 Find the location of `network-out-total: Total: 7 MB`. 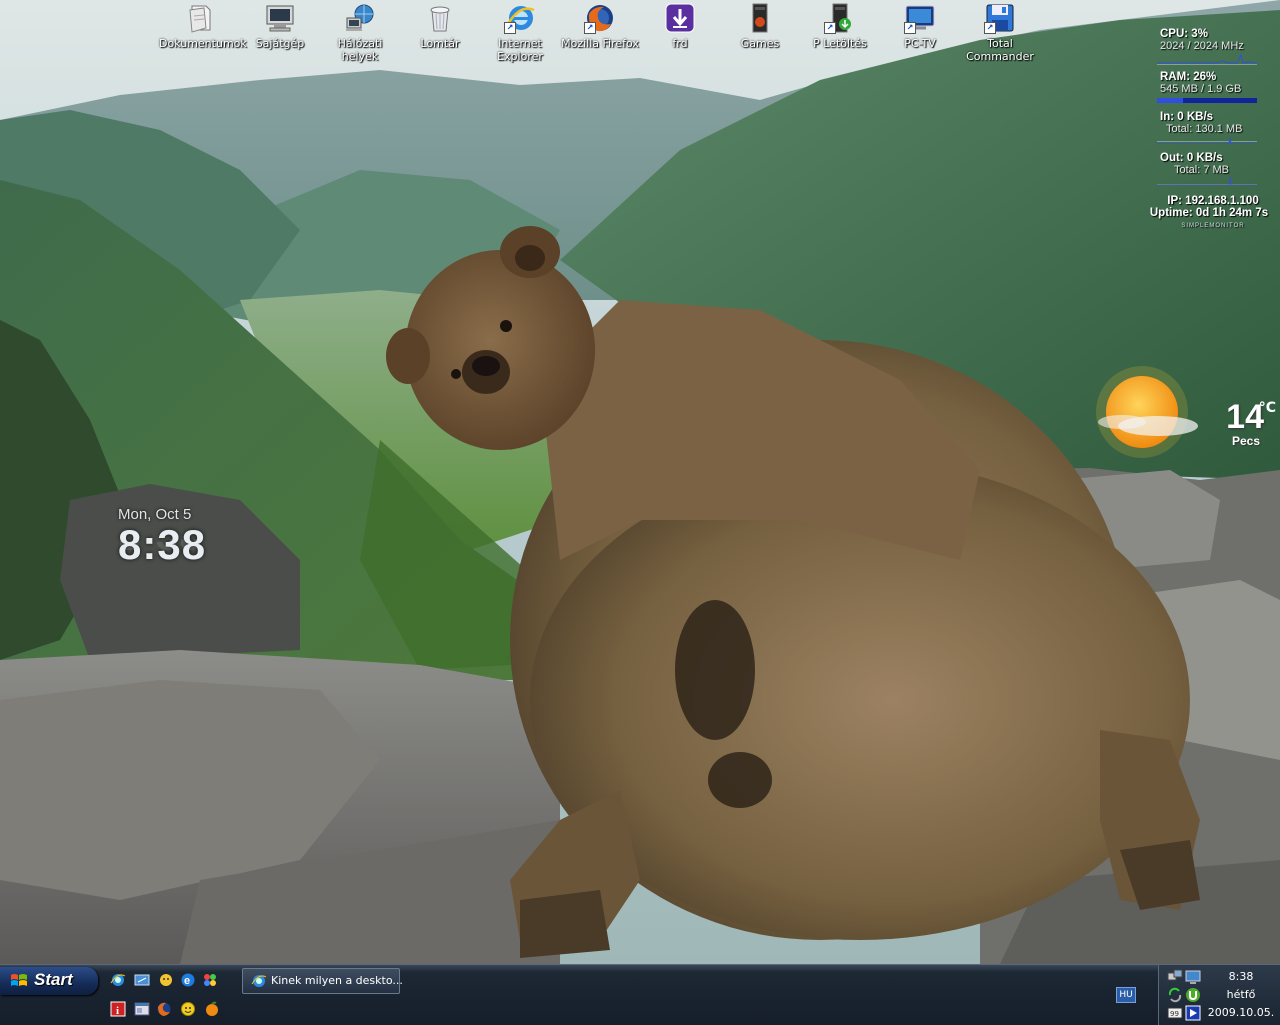

network-out-total: Total: 7 MB is located at coordinates (1202, 170).